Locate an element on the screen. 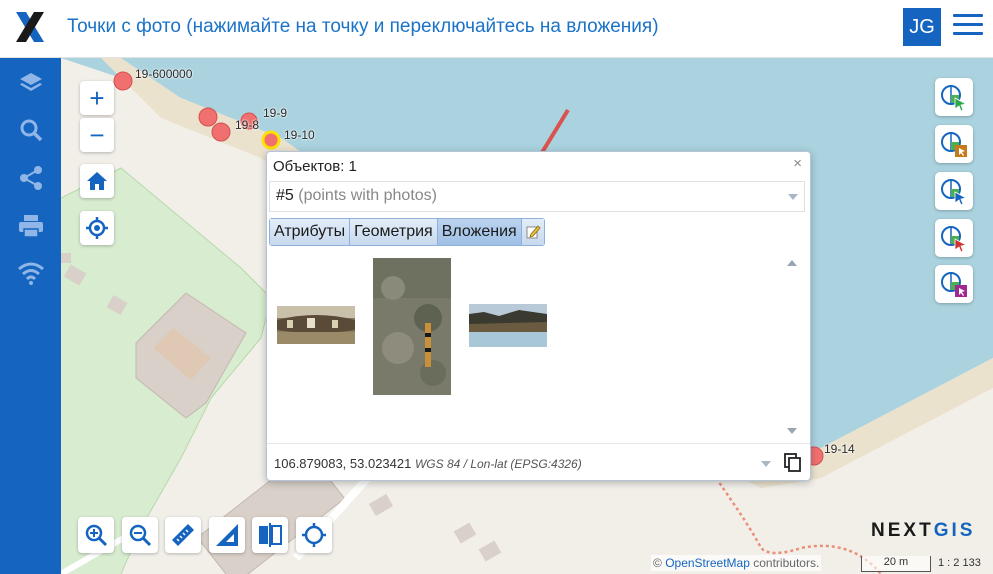 The height and width of the screenshot is (574, 993). feature-select: #5 (points with photos) is located at coordinates (537, 196).